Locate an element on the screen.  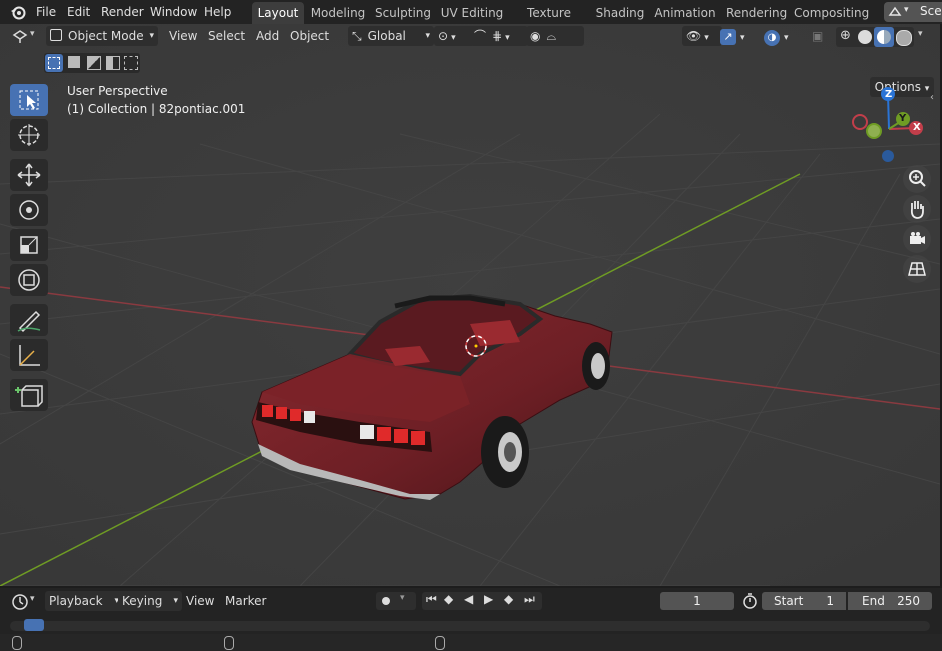
prev-keyframe-icon: ◆ is located at coordinates (448, 599).